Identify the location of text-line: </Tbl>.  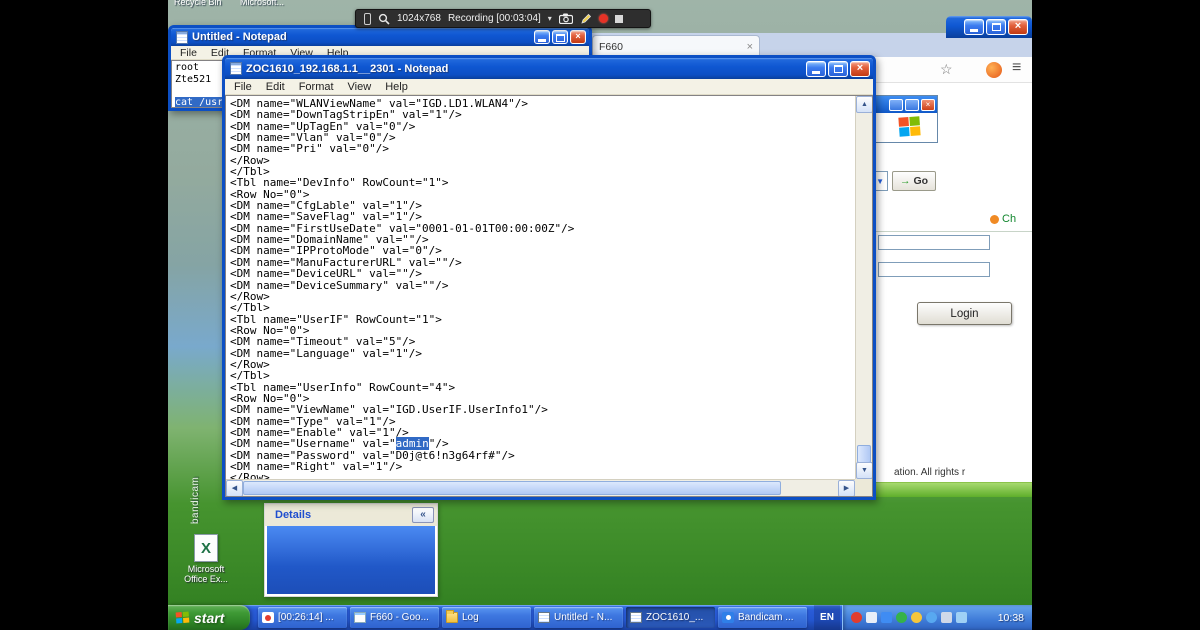
(250, 376).